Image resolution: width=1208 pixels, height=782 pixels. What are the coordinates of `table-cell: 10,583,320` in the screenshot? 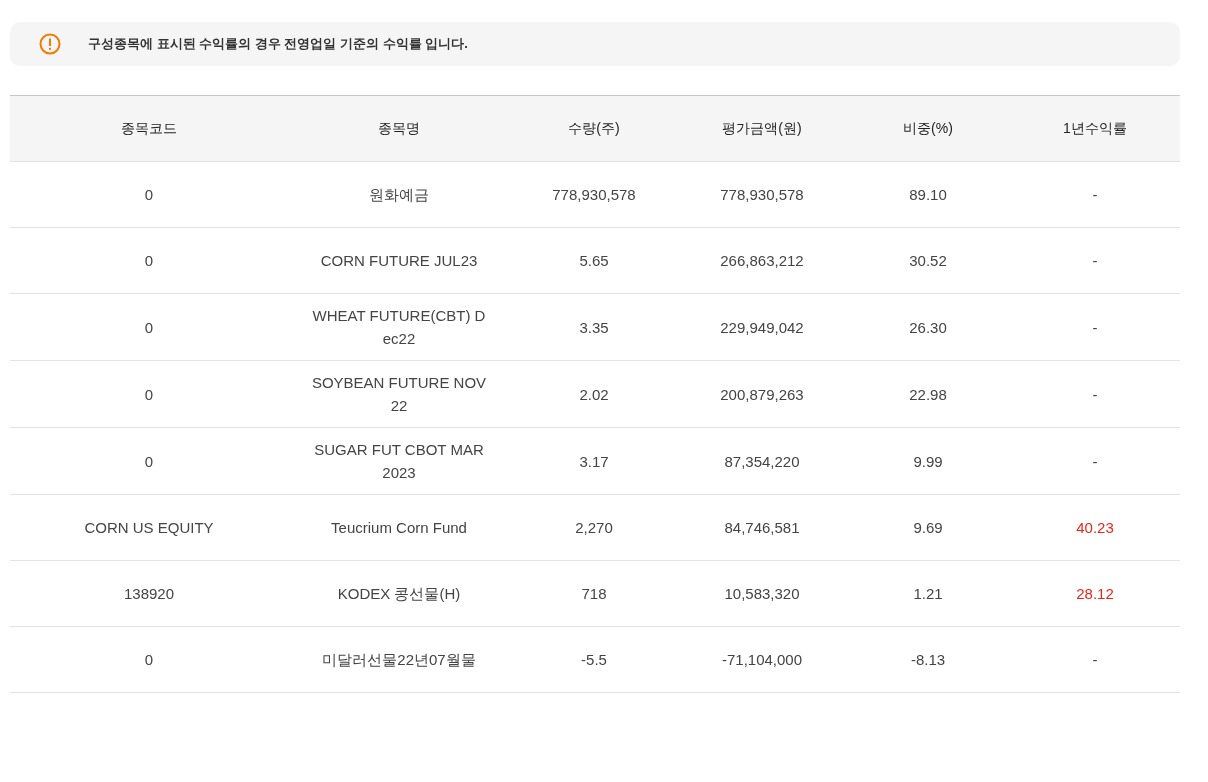 It's located at (762, 593).